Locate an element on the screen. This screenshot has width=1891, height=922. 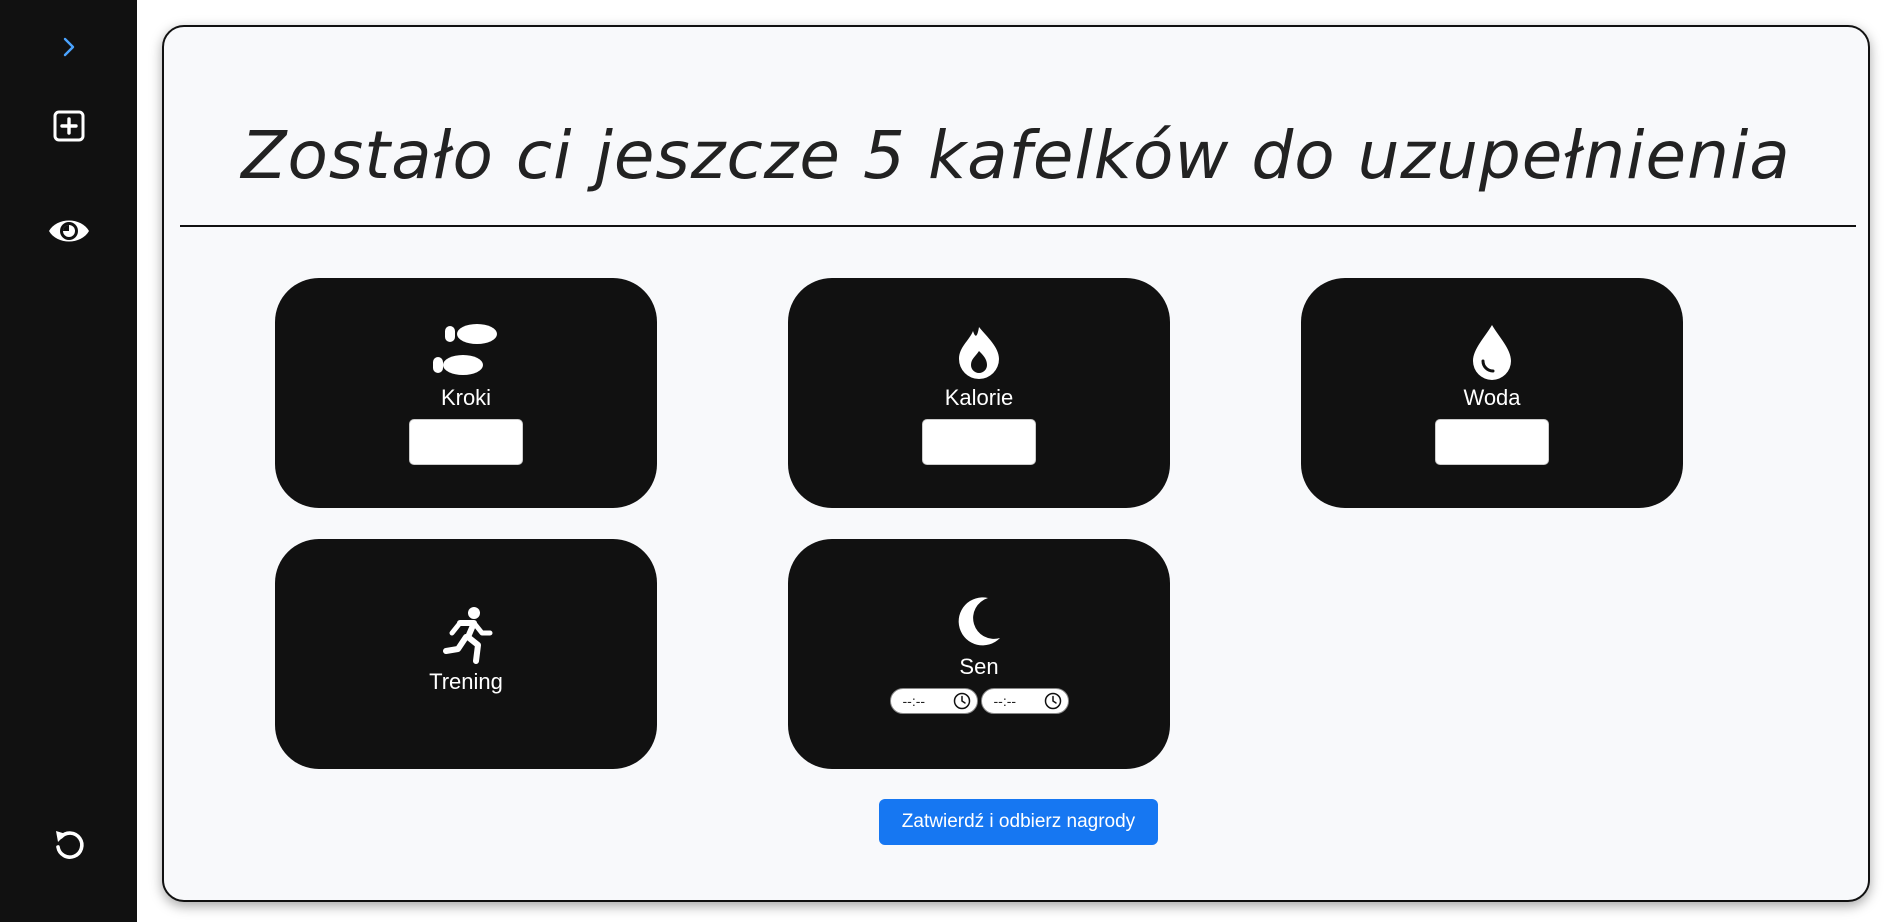
sleep-end-time-input: --:-- is located at coordinates (1024, 701).